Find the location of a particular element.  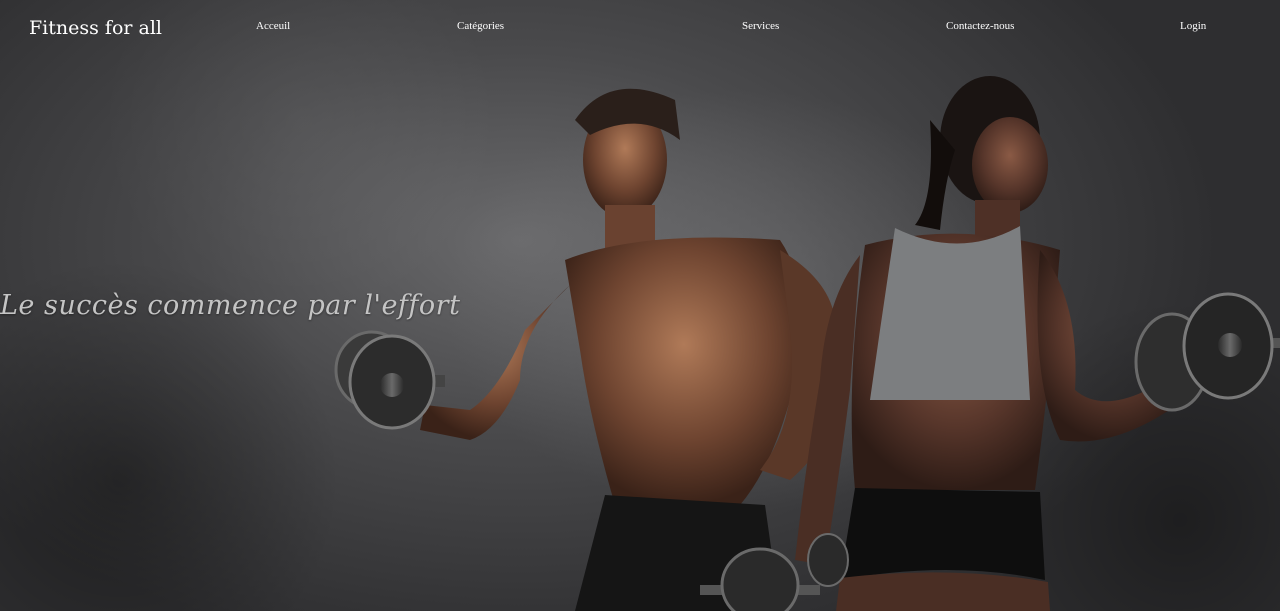

hero-tagline: Le succès commence par l'effort is located at coordinates (230, 305).